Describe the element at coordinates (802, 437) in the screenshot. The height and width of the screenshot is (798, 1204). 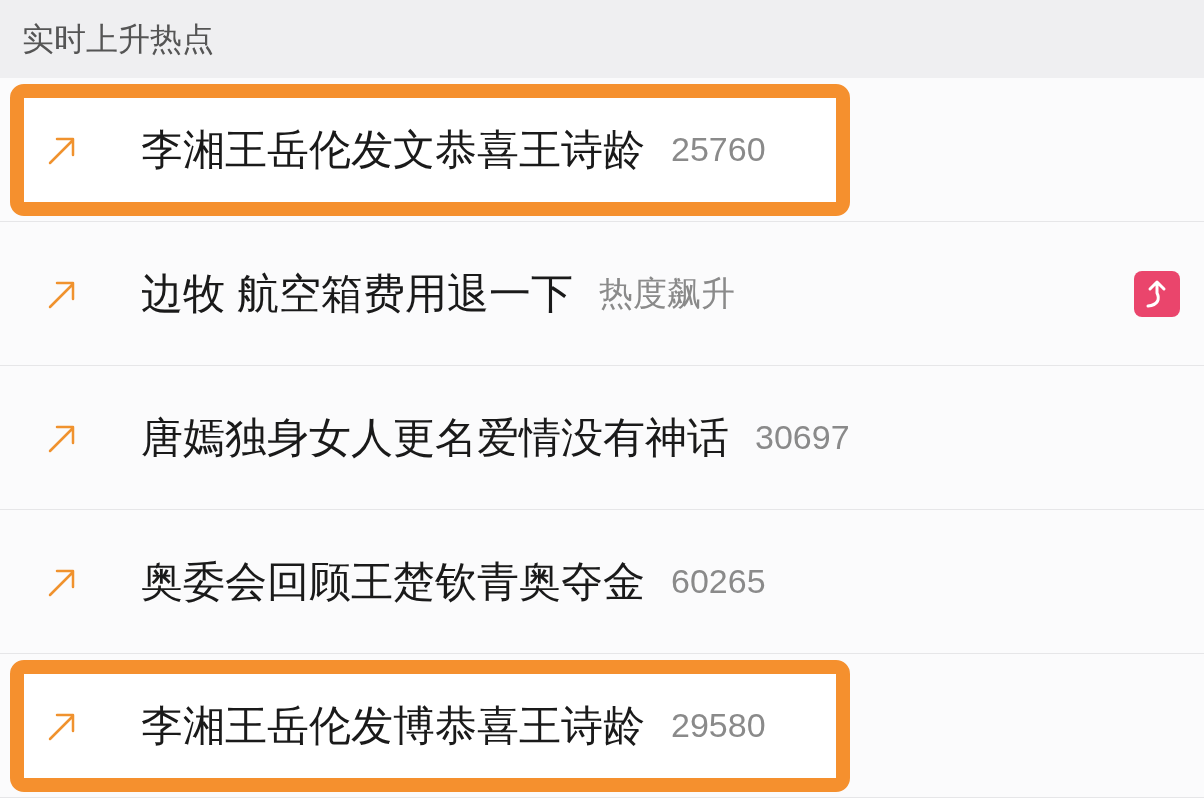
I see `heat-count: 30697` at that location.